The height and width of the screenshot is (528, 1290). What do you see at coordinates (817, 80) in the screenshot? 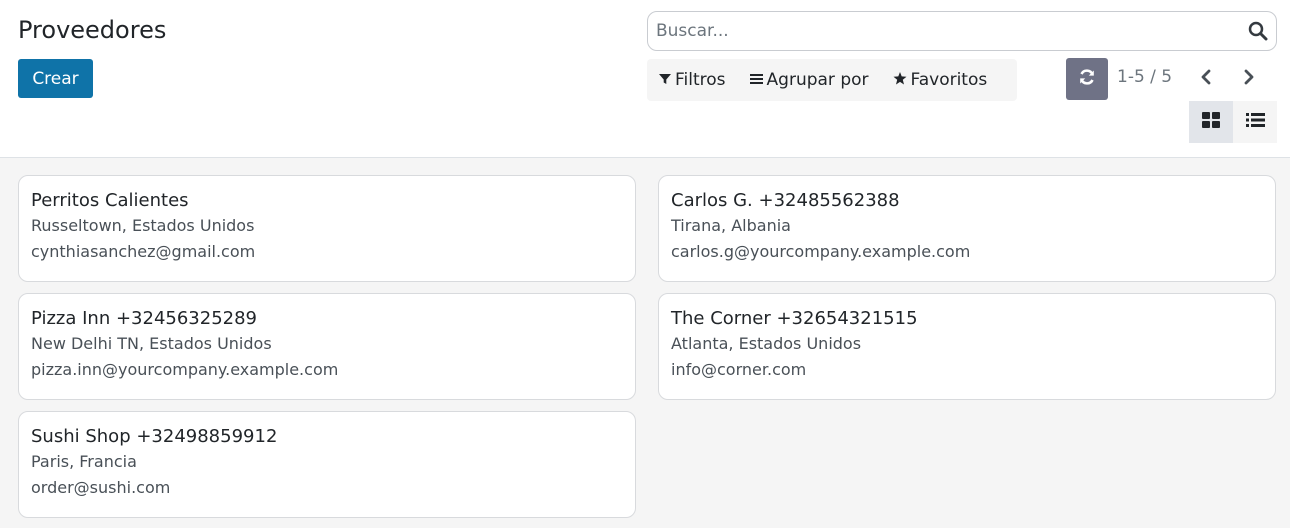
I see `group-by-label: Agrupar por` at bounding box center [817, 80].